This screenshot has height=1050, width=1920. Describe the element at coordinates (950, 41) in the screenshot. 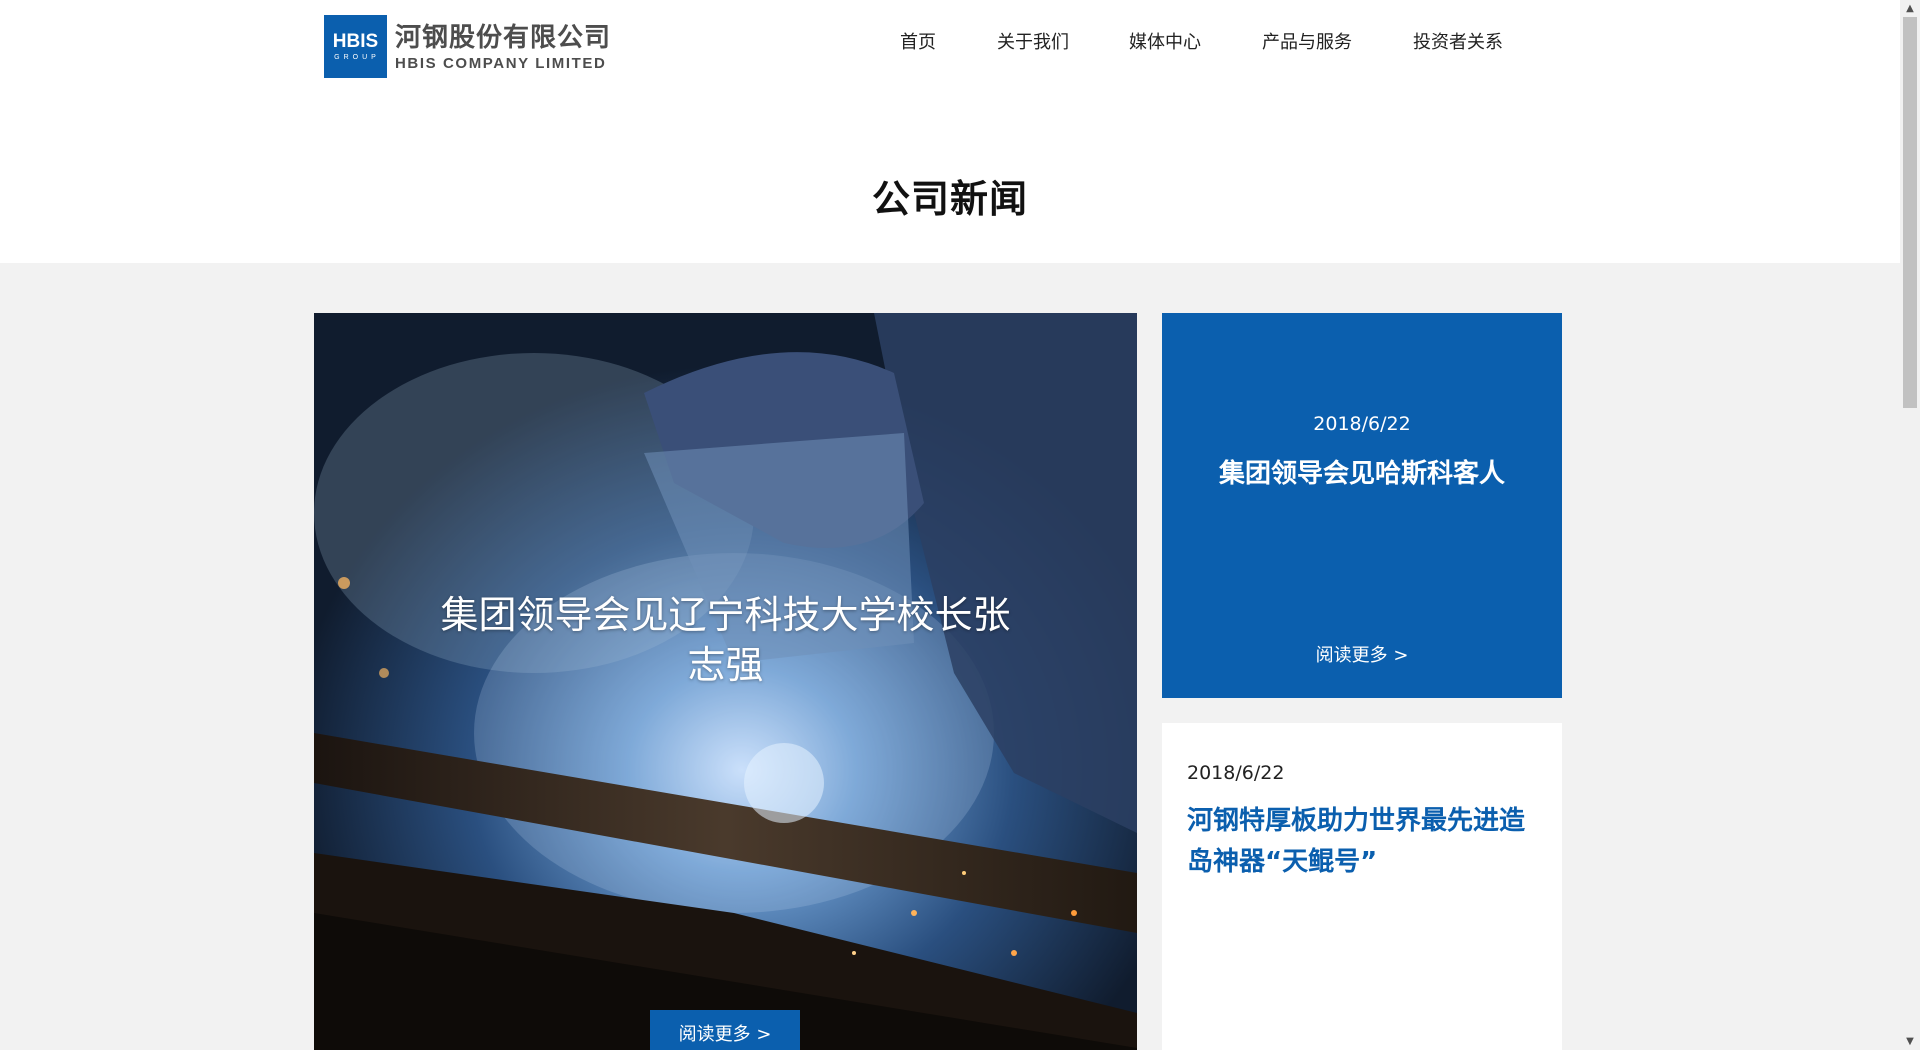

I see `main-nav: 首页 关于我们 媒体中心 产品与服务 投资者关系` at that location.